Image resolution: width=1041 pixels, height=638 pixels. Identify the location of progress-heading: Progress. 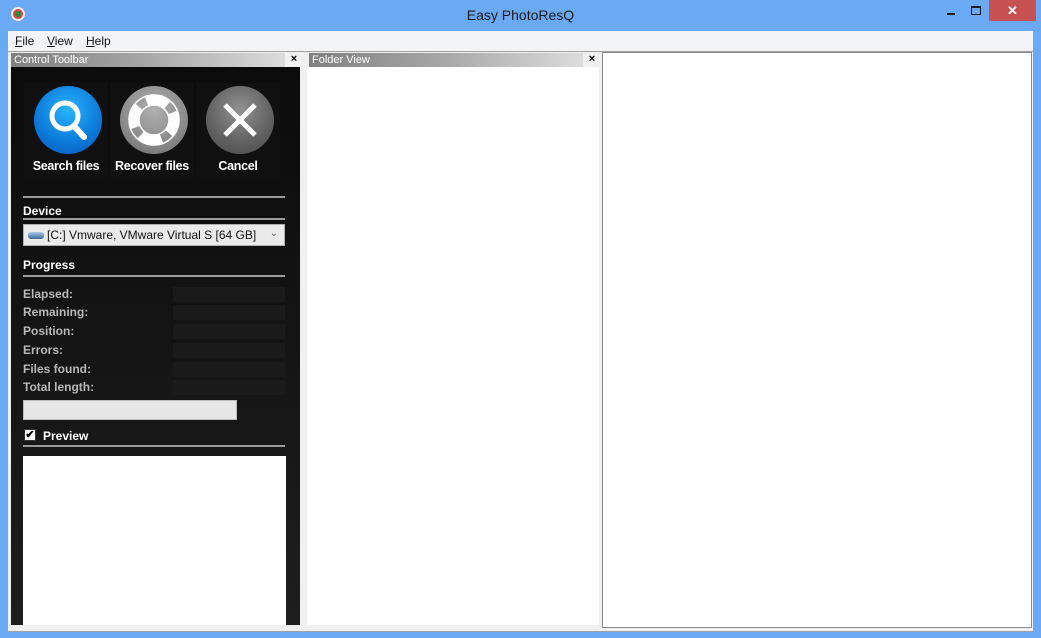
(49, 265).